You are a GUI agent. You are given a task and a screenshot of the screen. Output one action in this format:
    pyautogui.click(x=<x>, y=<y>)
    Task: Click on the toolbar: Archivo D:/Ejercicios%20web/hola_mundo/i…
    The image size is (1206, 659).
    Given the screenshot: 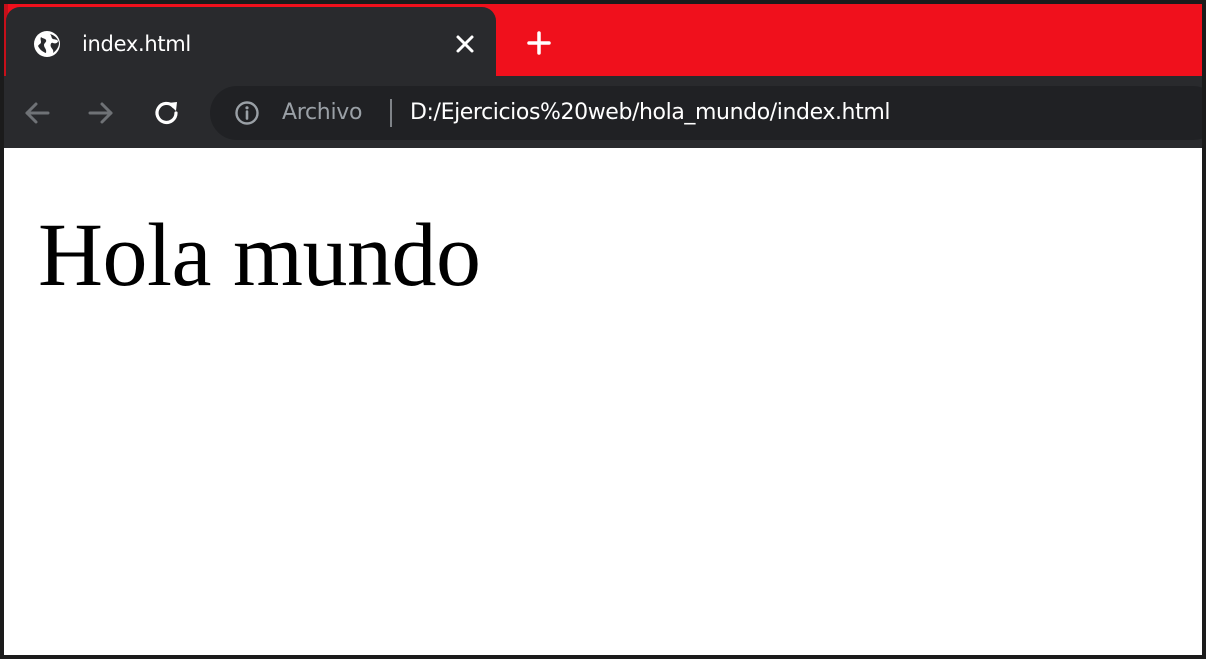 What is the action you would take?
    pyautogui.click(x=603, y=112)
    